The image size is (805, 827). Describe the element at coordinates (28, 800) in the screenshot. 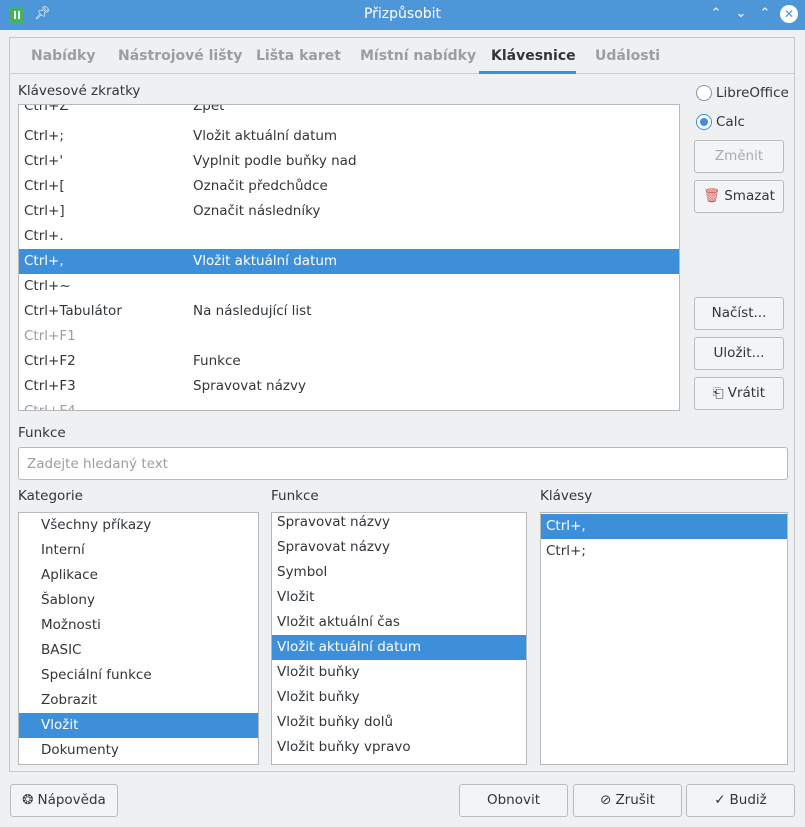

I see `lifebuoy-icon: ❂` at that location.